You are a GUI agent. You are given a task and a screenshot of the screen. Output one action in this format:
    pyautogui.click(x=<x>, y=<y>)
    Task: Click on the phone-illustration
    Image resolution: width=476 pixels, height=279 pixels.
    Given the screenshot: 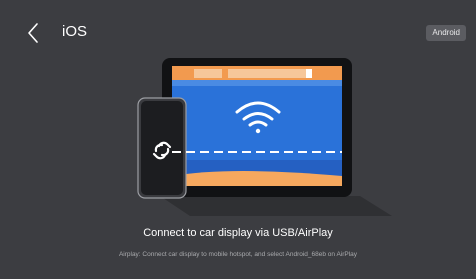 What is the action you would take?
    pyautogui.click(x=162, y=148)
    